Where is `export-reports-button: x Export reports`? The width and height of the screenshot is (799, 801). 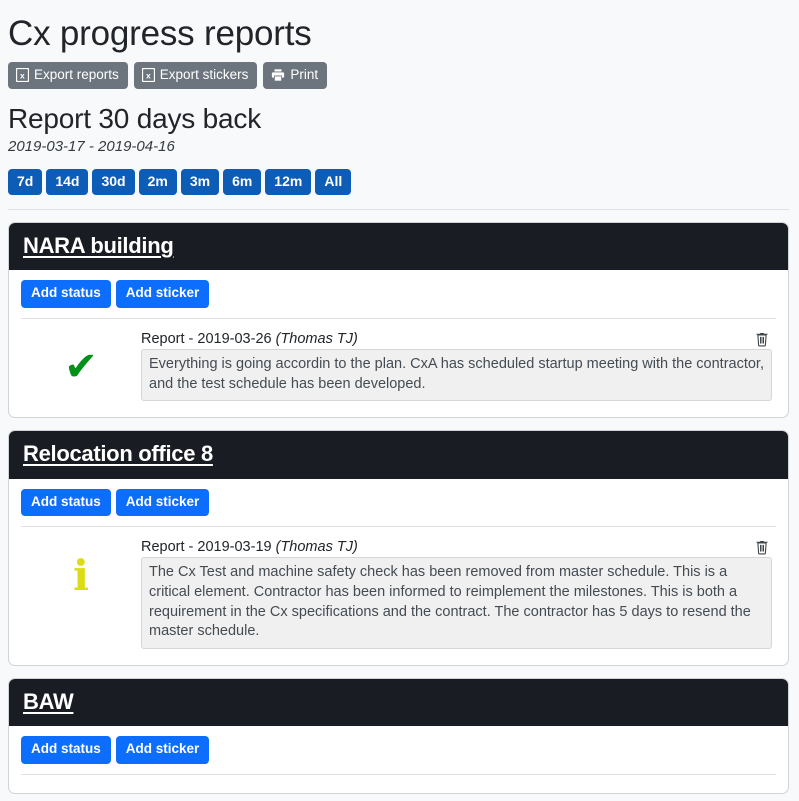
export-reports-button: x Export reports is located at coordinates (68, 76).